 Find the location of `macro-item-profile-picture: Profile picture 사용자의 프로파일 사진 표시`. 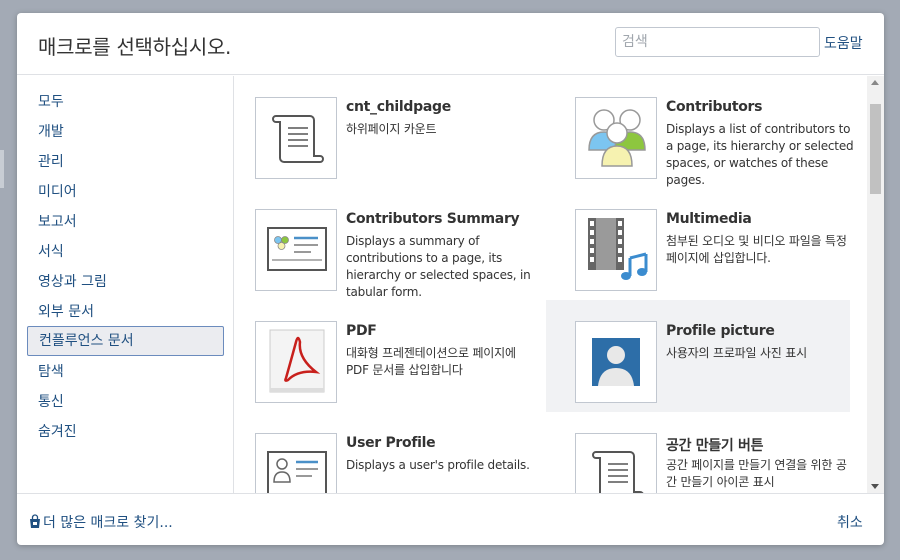

macro-item-profile-picture: Profile picture 사용자의 프로파일 사진 표시 is located at coordinates (698, 356).